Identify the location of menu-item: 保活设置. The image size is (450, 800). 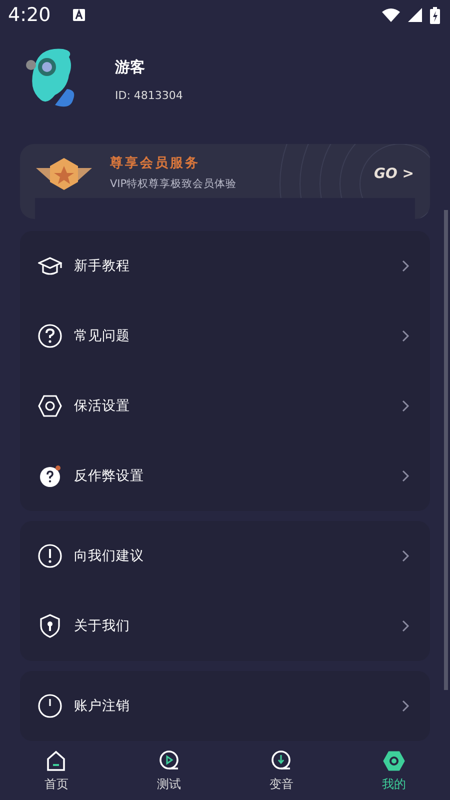
(225, 406).